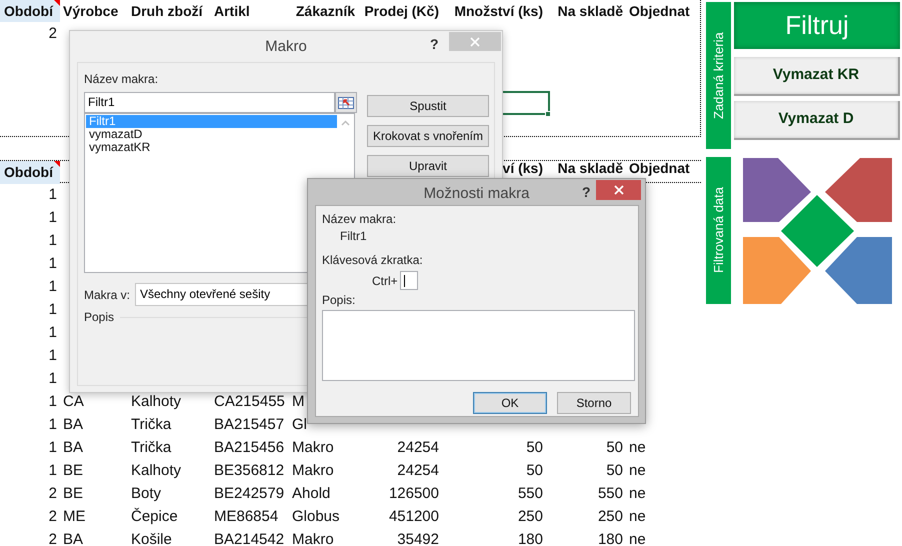  I want to click on table-cell-text: M, so click(298, 401).